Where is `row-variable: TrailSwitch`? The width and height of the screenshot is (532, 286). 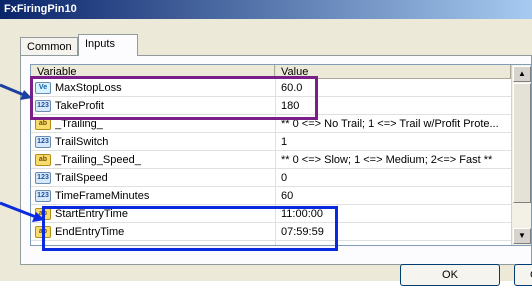
row-variable: TrailSwitch is located at coordinates (82, 142).